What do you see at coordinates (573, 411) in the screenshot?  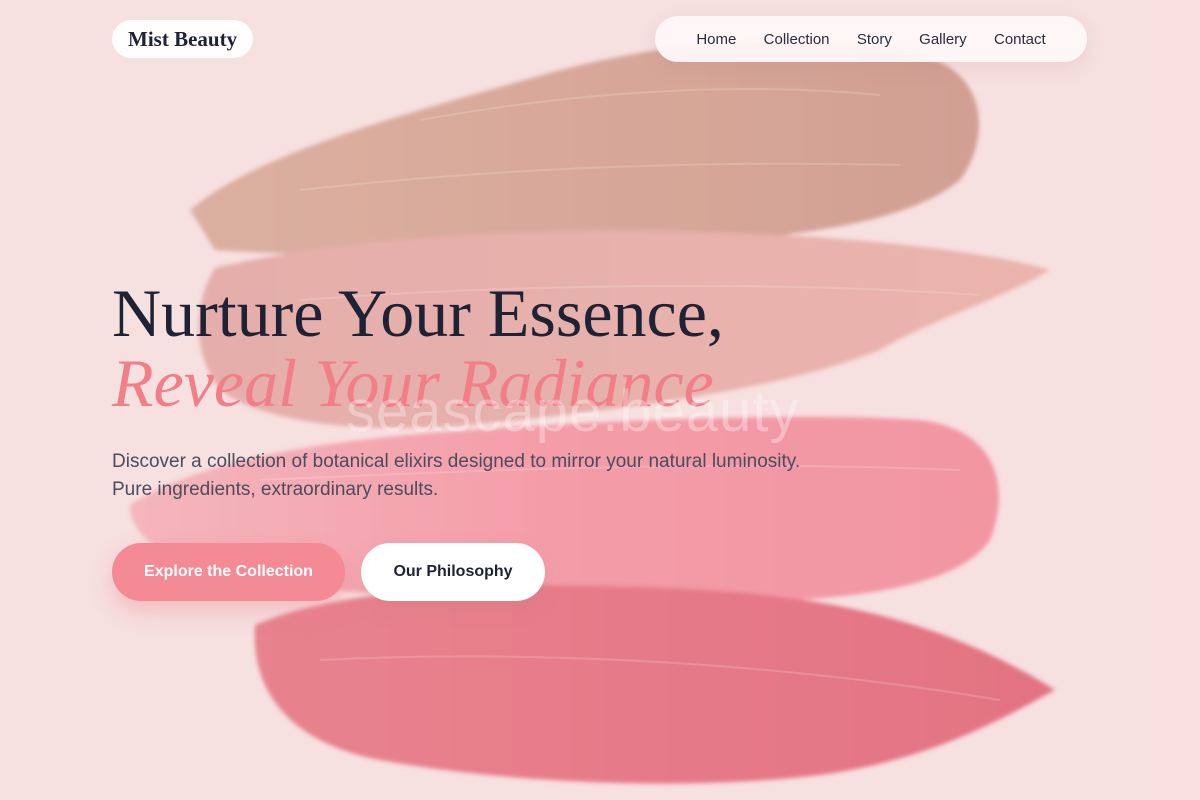 I see `watermark-text: seascape.beauty` at bounding box center [573, 411].